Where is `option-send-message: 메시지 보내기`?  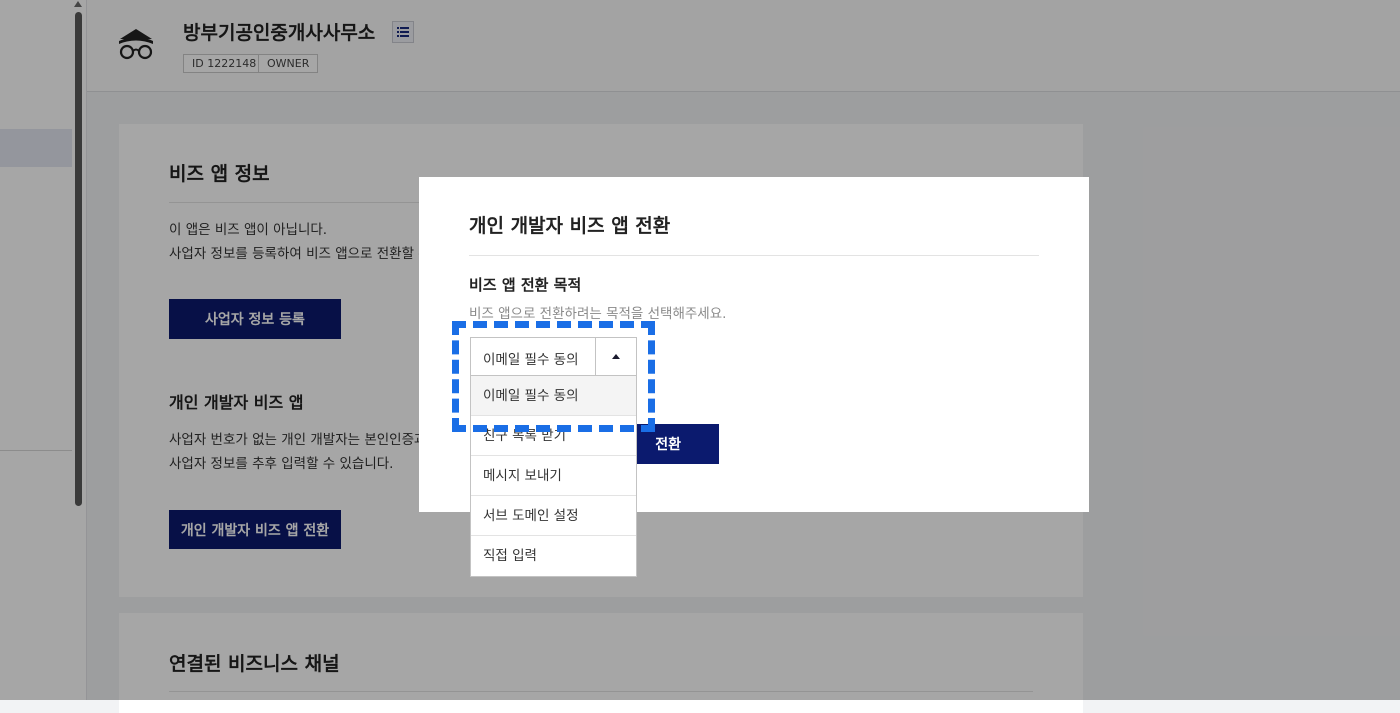
option-send-message: 메시지 보내기 is located at coordinates (553, 476).